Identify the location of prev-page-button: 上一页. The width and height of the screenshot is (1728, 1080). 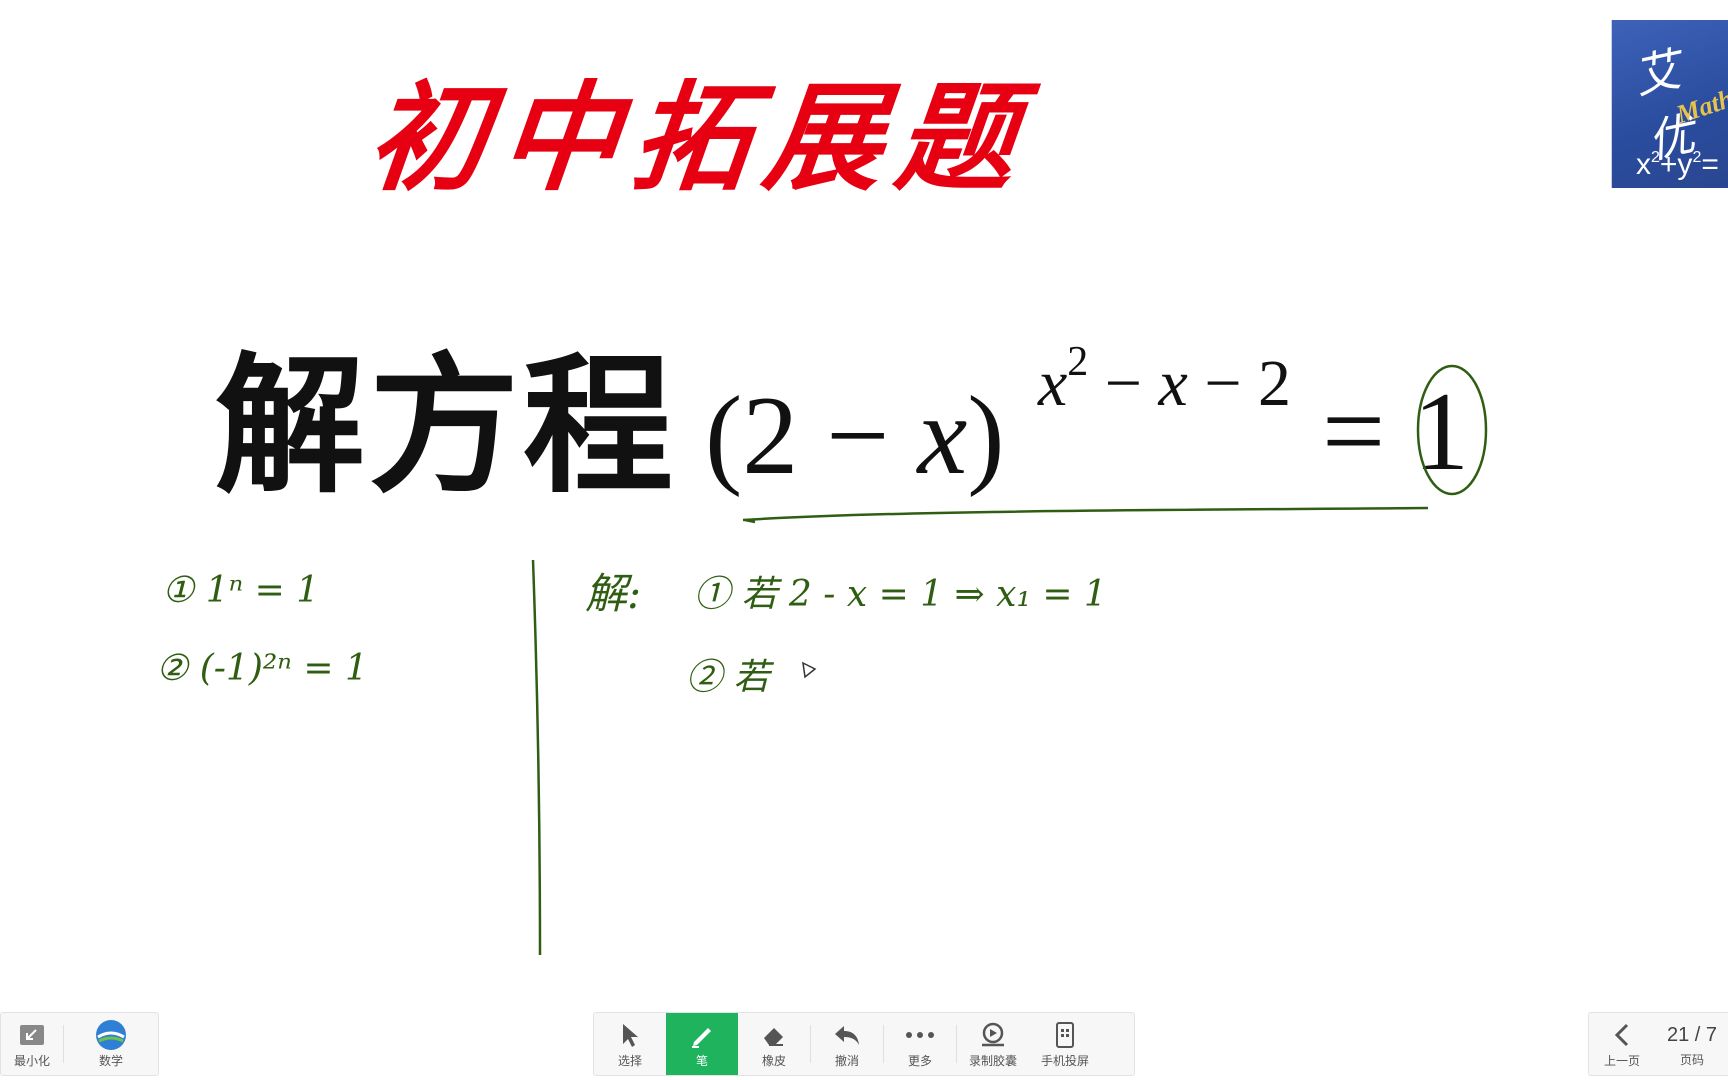
(1622, 1044).